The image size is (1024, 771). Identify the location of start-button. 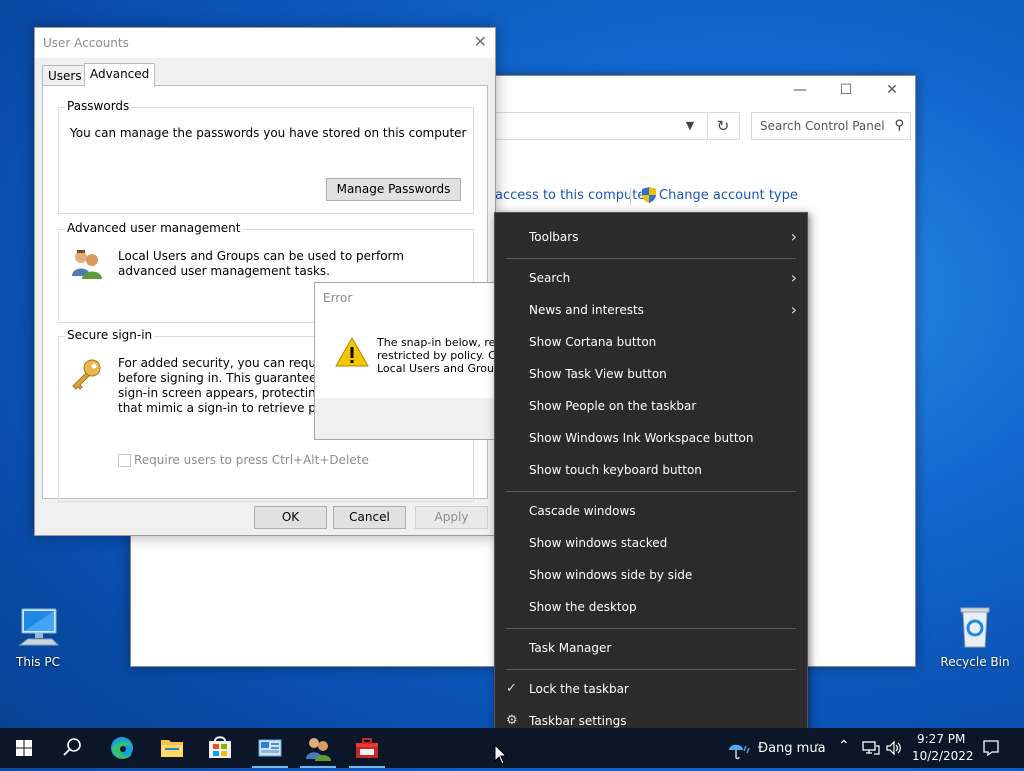
(24, 748).